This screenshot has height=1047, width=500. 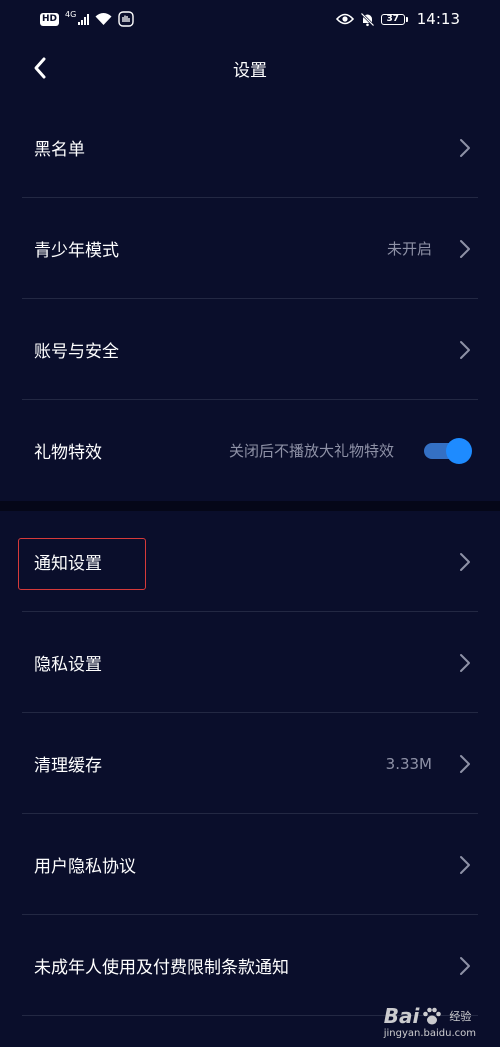 I want to click on setting-row-gift-effects: 礼物特效 关闭后不播放大礼物特效, so click(x=250, y=450).